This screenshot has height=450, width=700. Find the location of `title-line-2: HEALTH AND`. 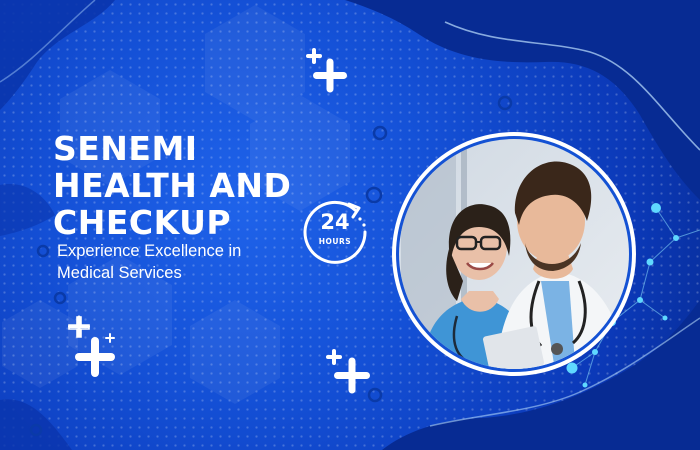

title-line-2: HEALTH AND is located at coordinates (172, 185).